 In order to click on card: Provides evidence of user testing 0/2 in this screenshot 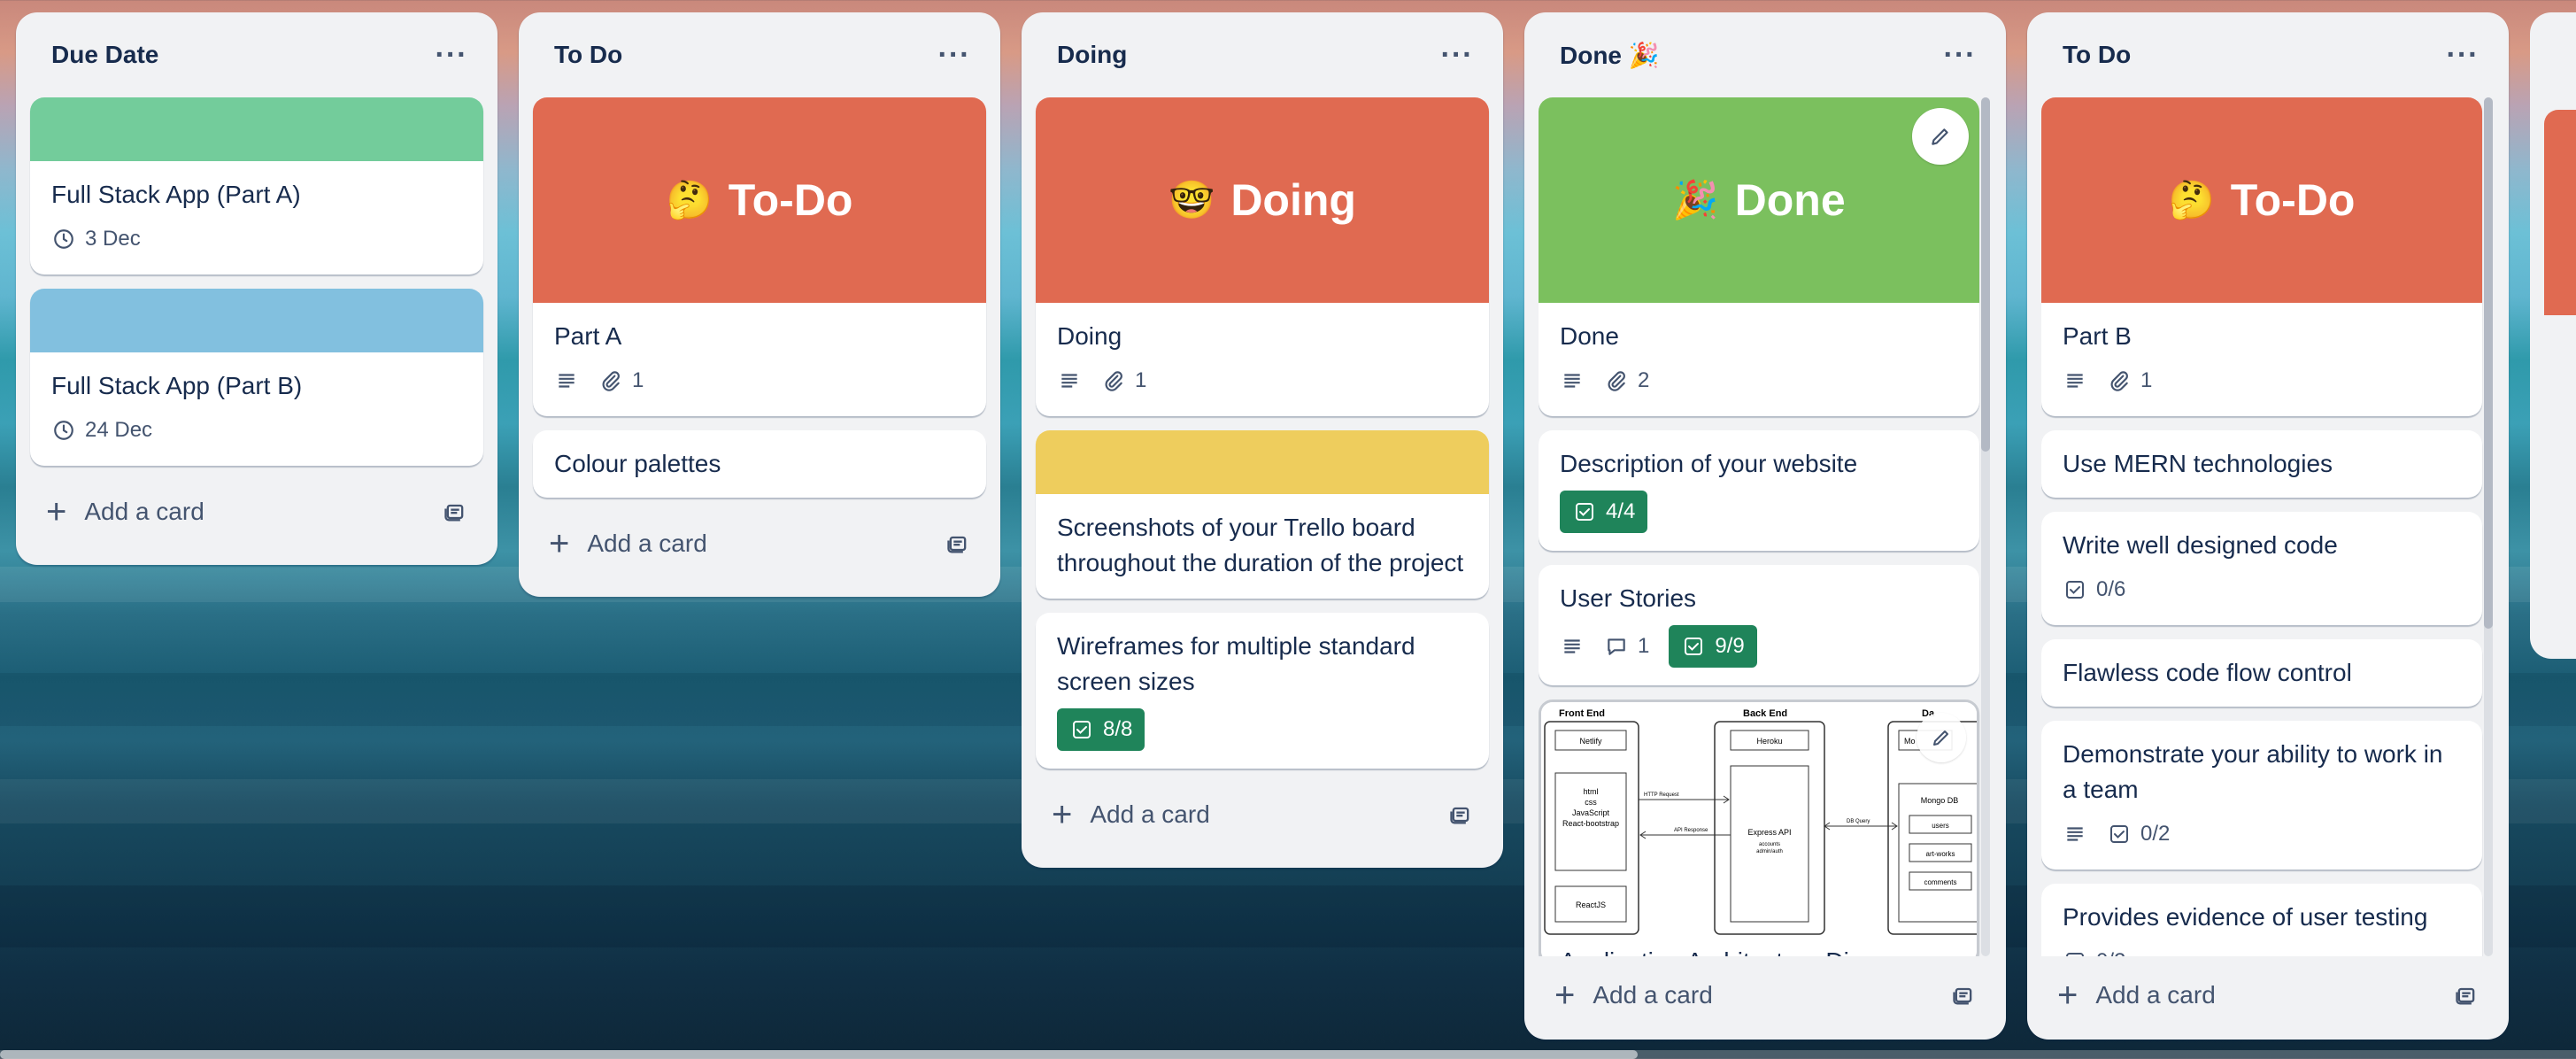, I will do `click(2261, 920)`.